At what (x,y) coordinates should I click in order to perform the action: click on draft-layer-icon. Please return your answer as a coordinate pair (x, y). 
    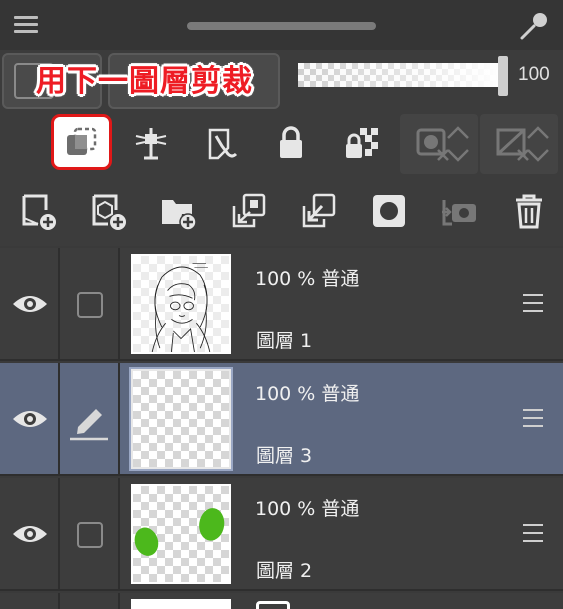
    Looking at the image, I should click on (221, 143).